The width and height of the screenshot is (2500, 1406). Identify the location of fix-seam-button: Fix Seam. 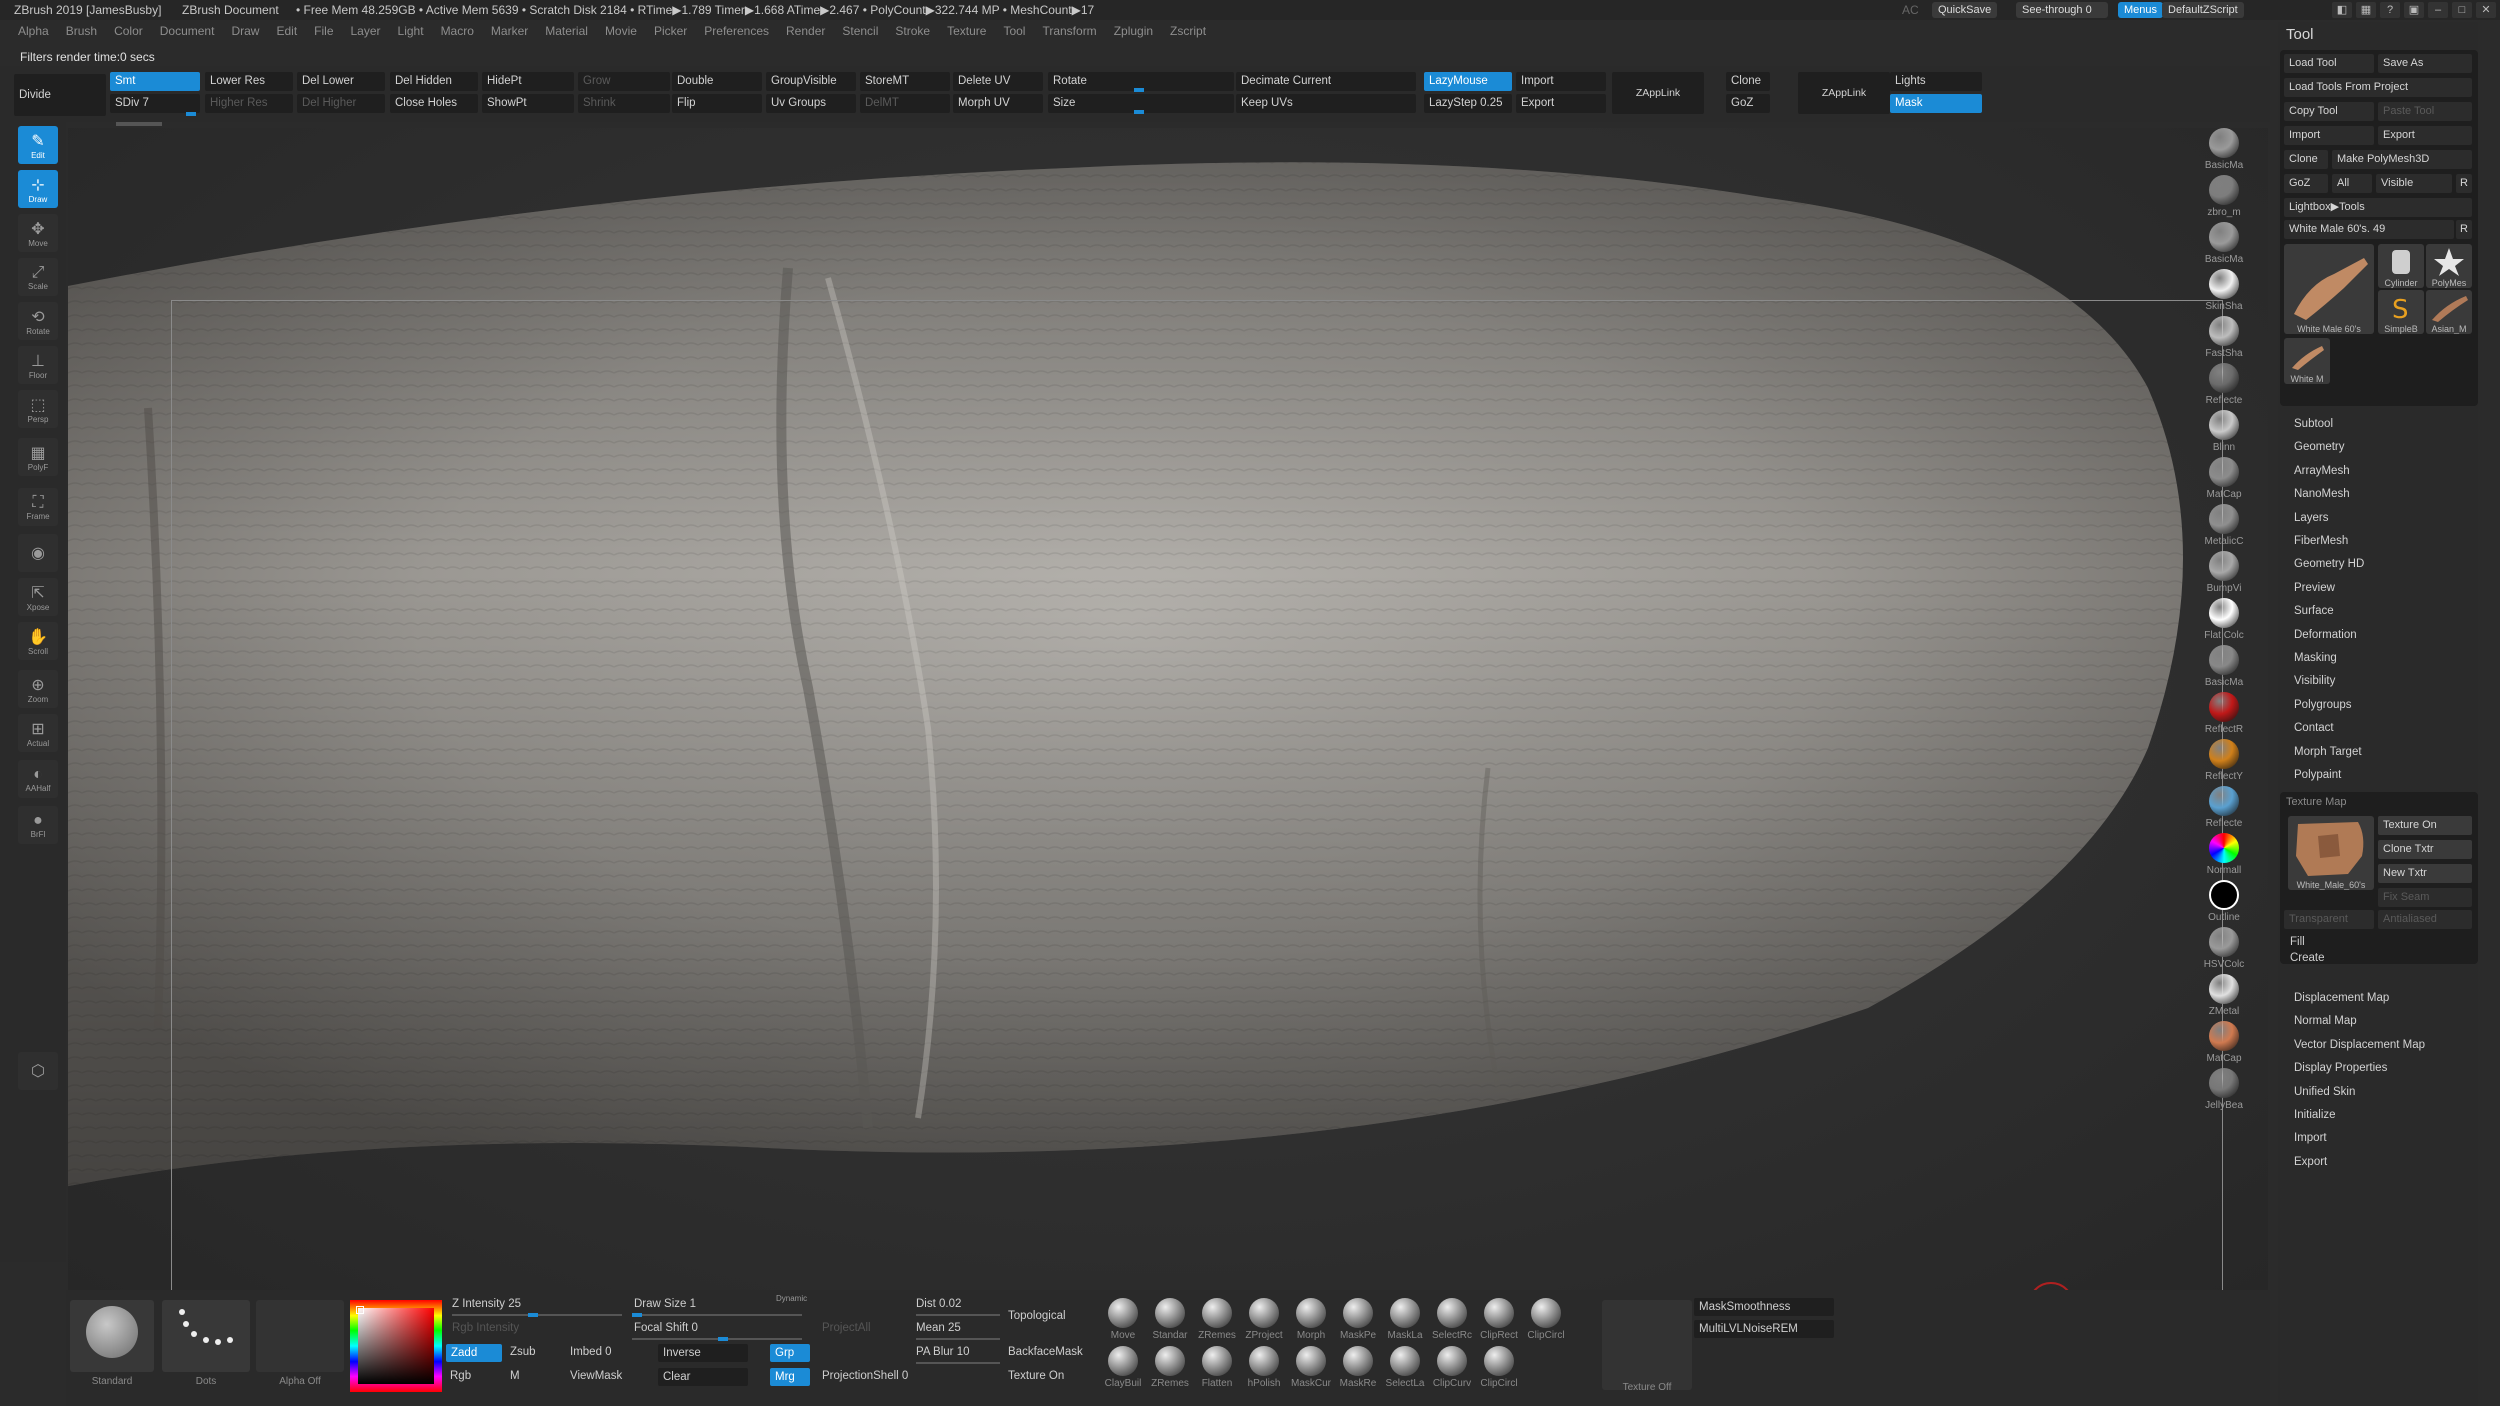
(2425, 897).